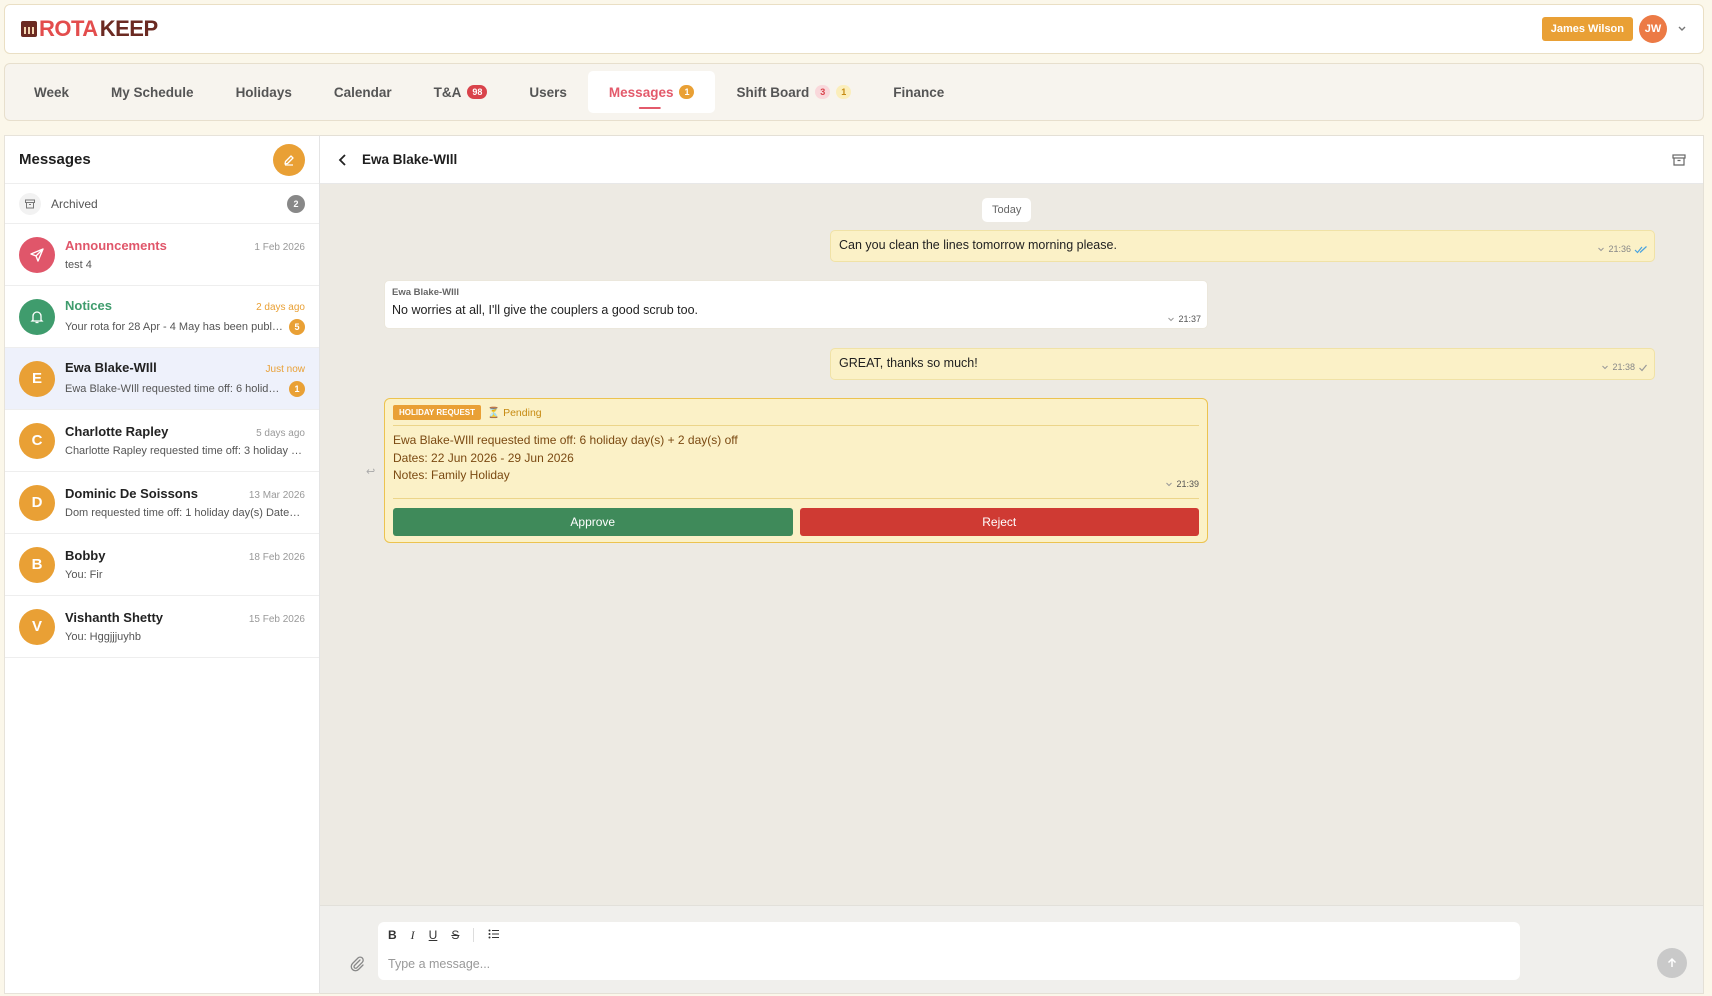 The height and width of the screenshot is (996, 1712). Describe the element at coordinates (844, 92) in the screenshot. I see `shift-board-badge-secondary: 1` at that location.